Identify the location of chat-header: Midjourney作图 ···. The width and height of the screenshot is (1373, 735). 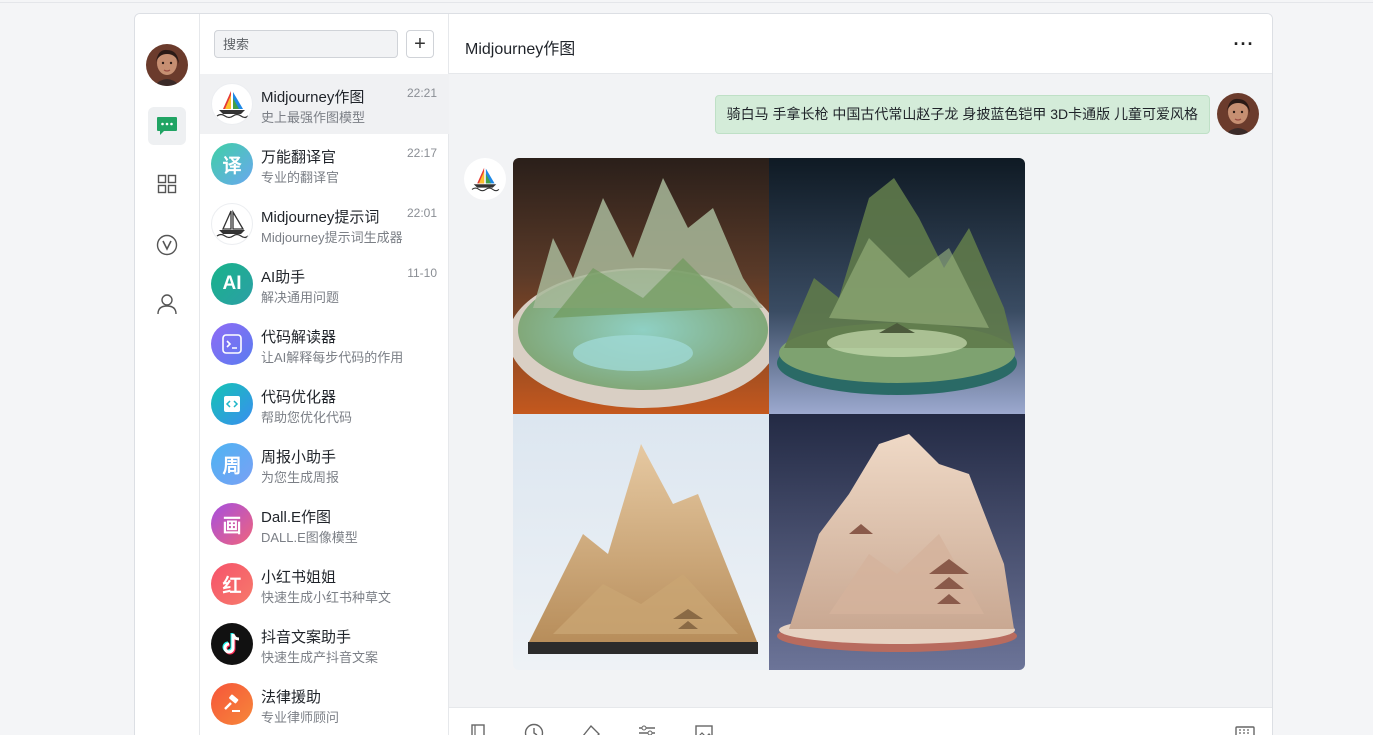
(860, 44).